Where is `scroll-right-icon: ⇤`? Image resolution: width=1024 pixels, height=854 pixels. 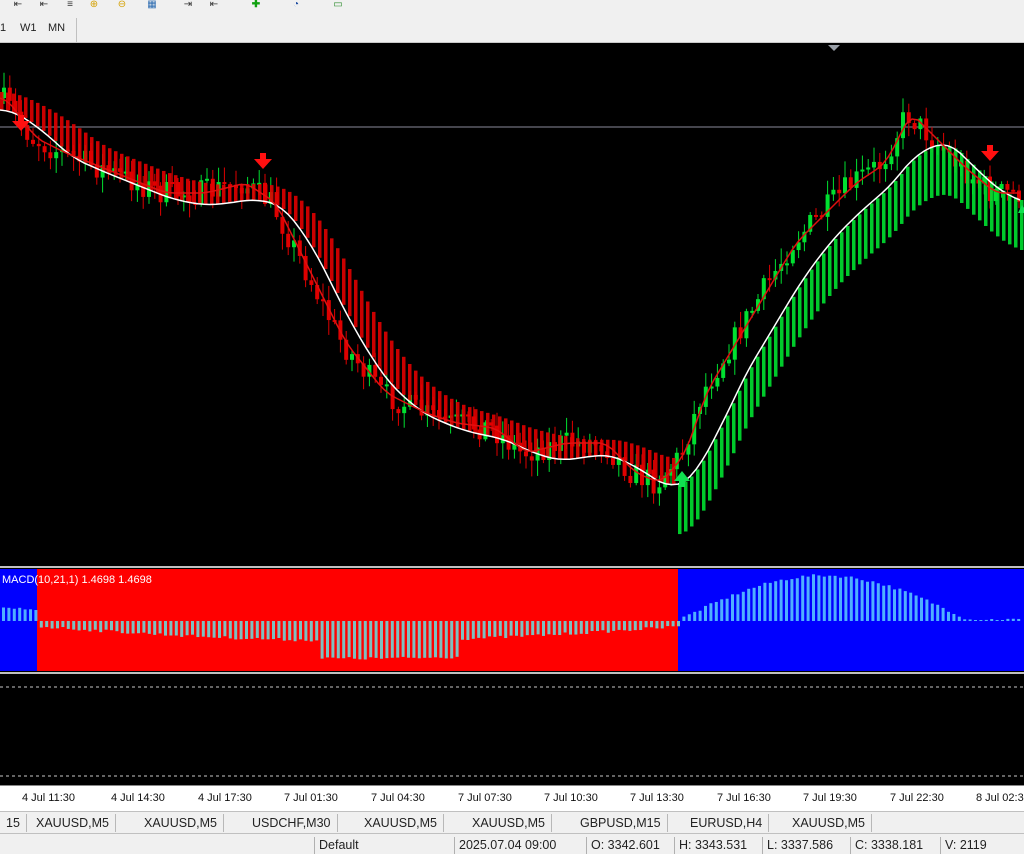 scroll-right-icon: ⇤ is located at coordinates (214, 5).